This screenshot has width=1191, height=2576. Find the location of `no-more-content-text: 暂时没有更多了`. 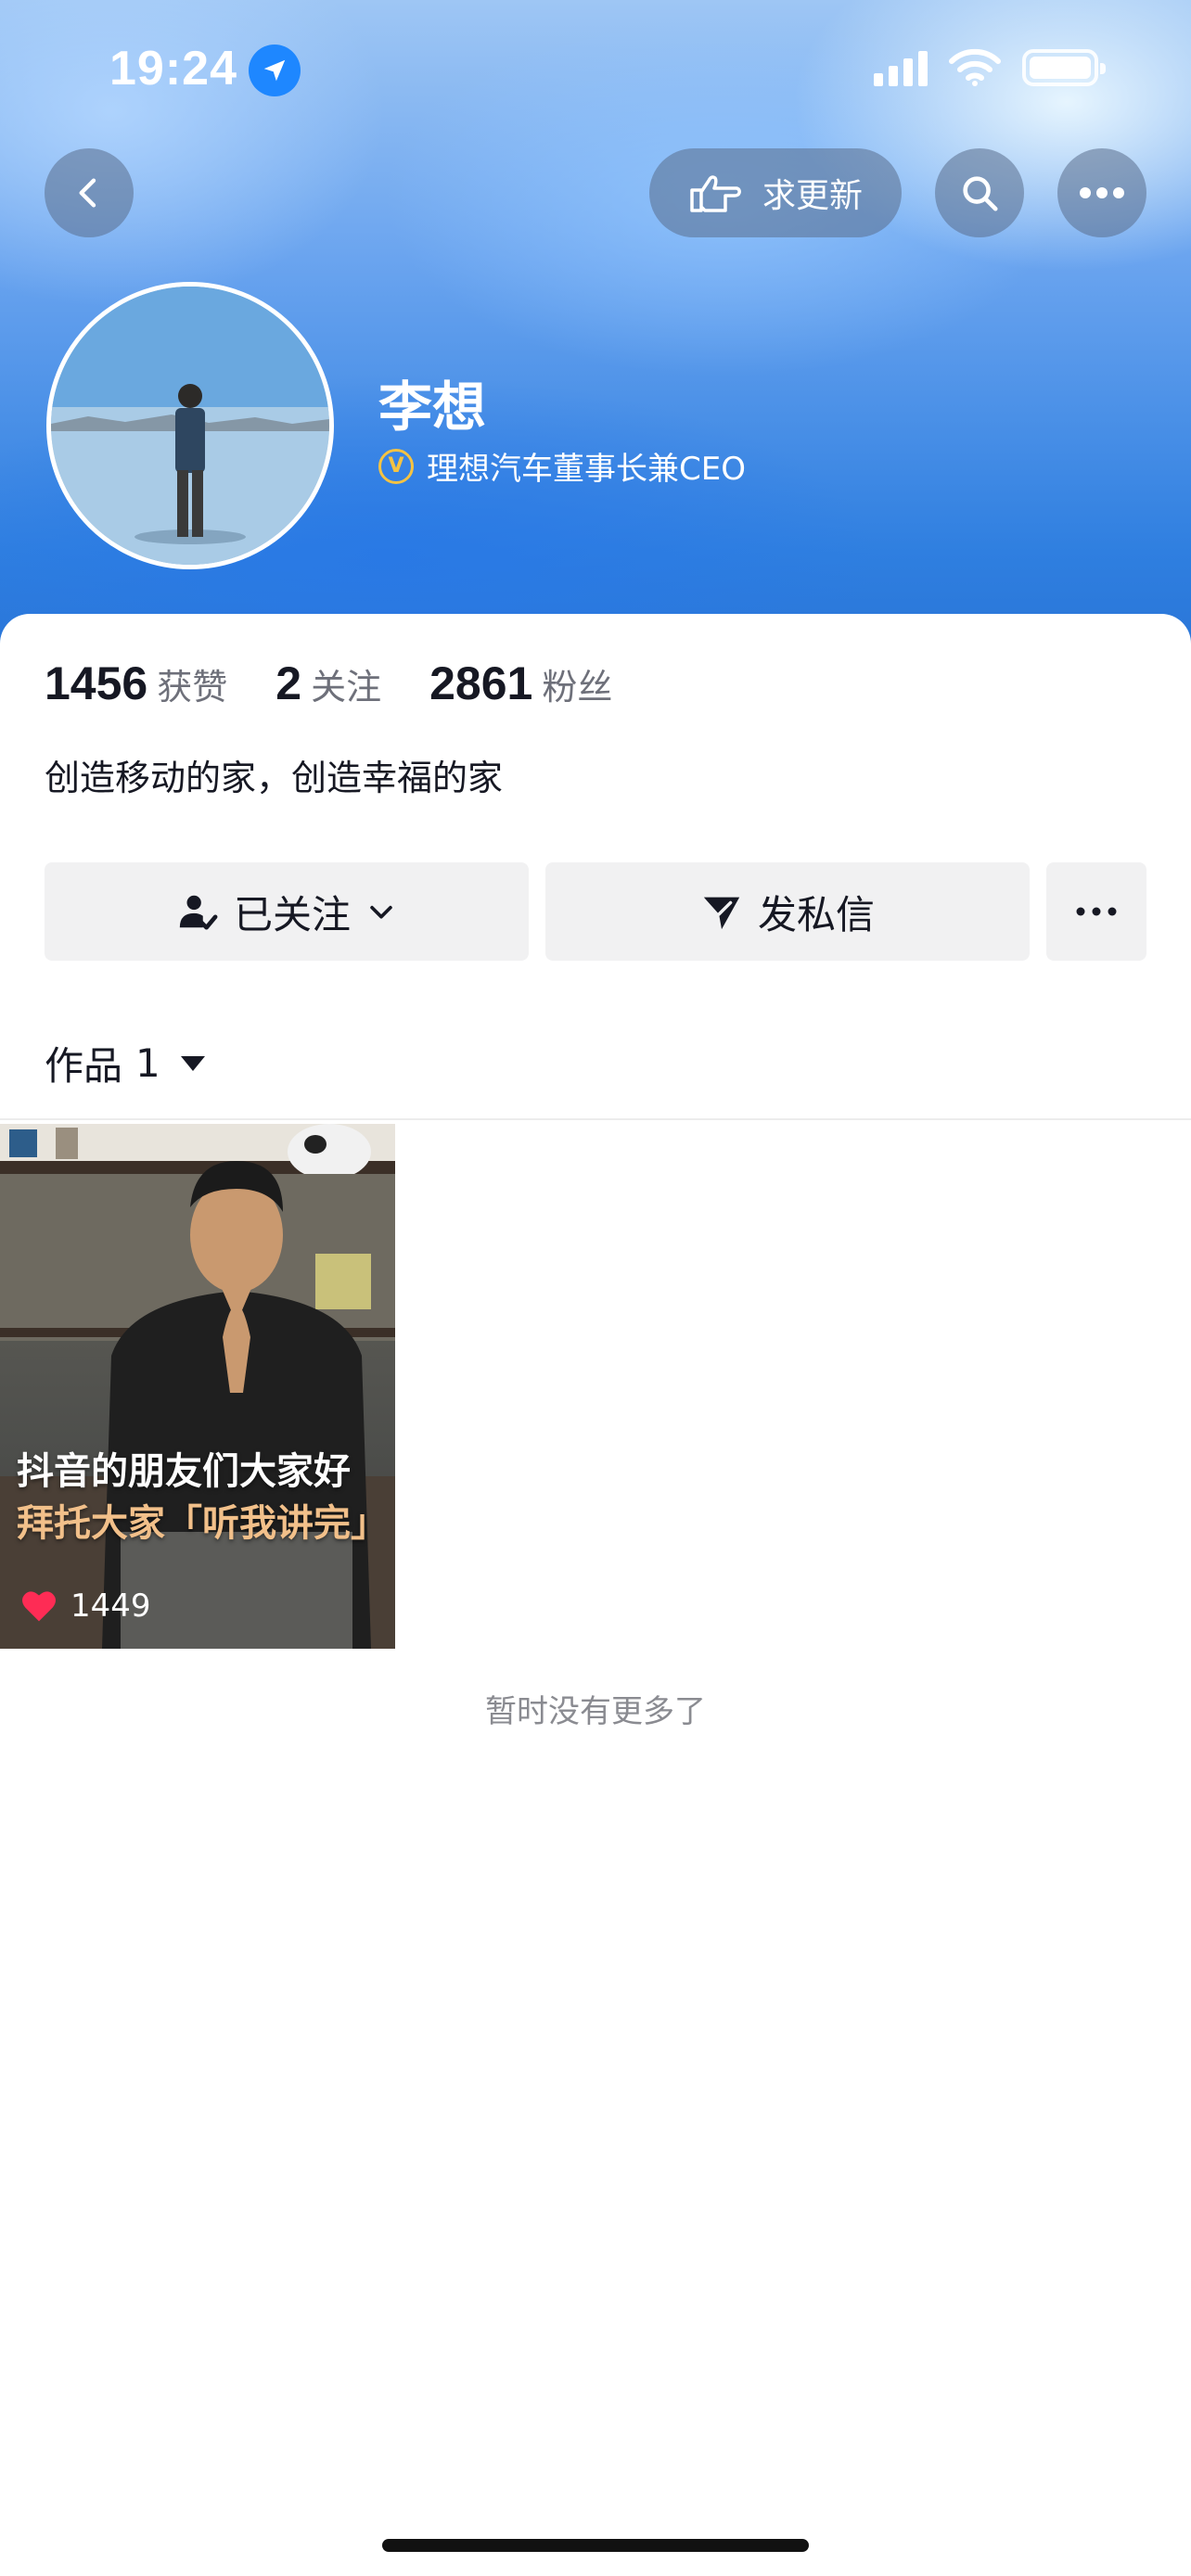

no-more-content-text: 暂时没有更多了 is located at coordinates (595, 1712).